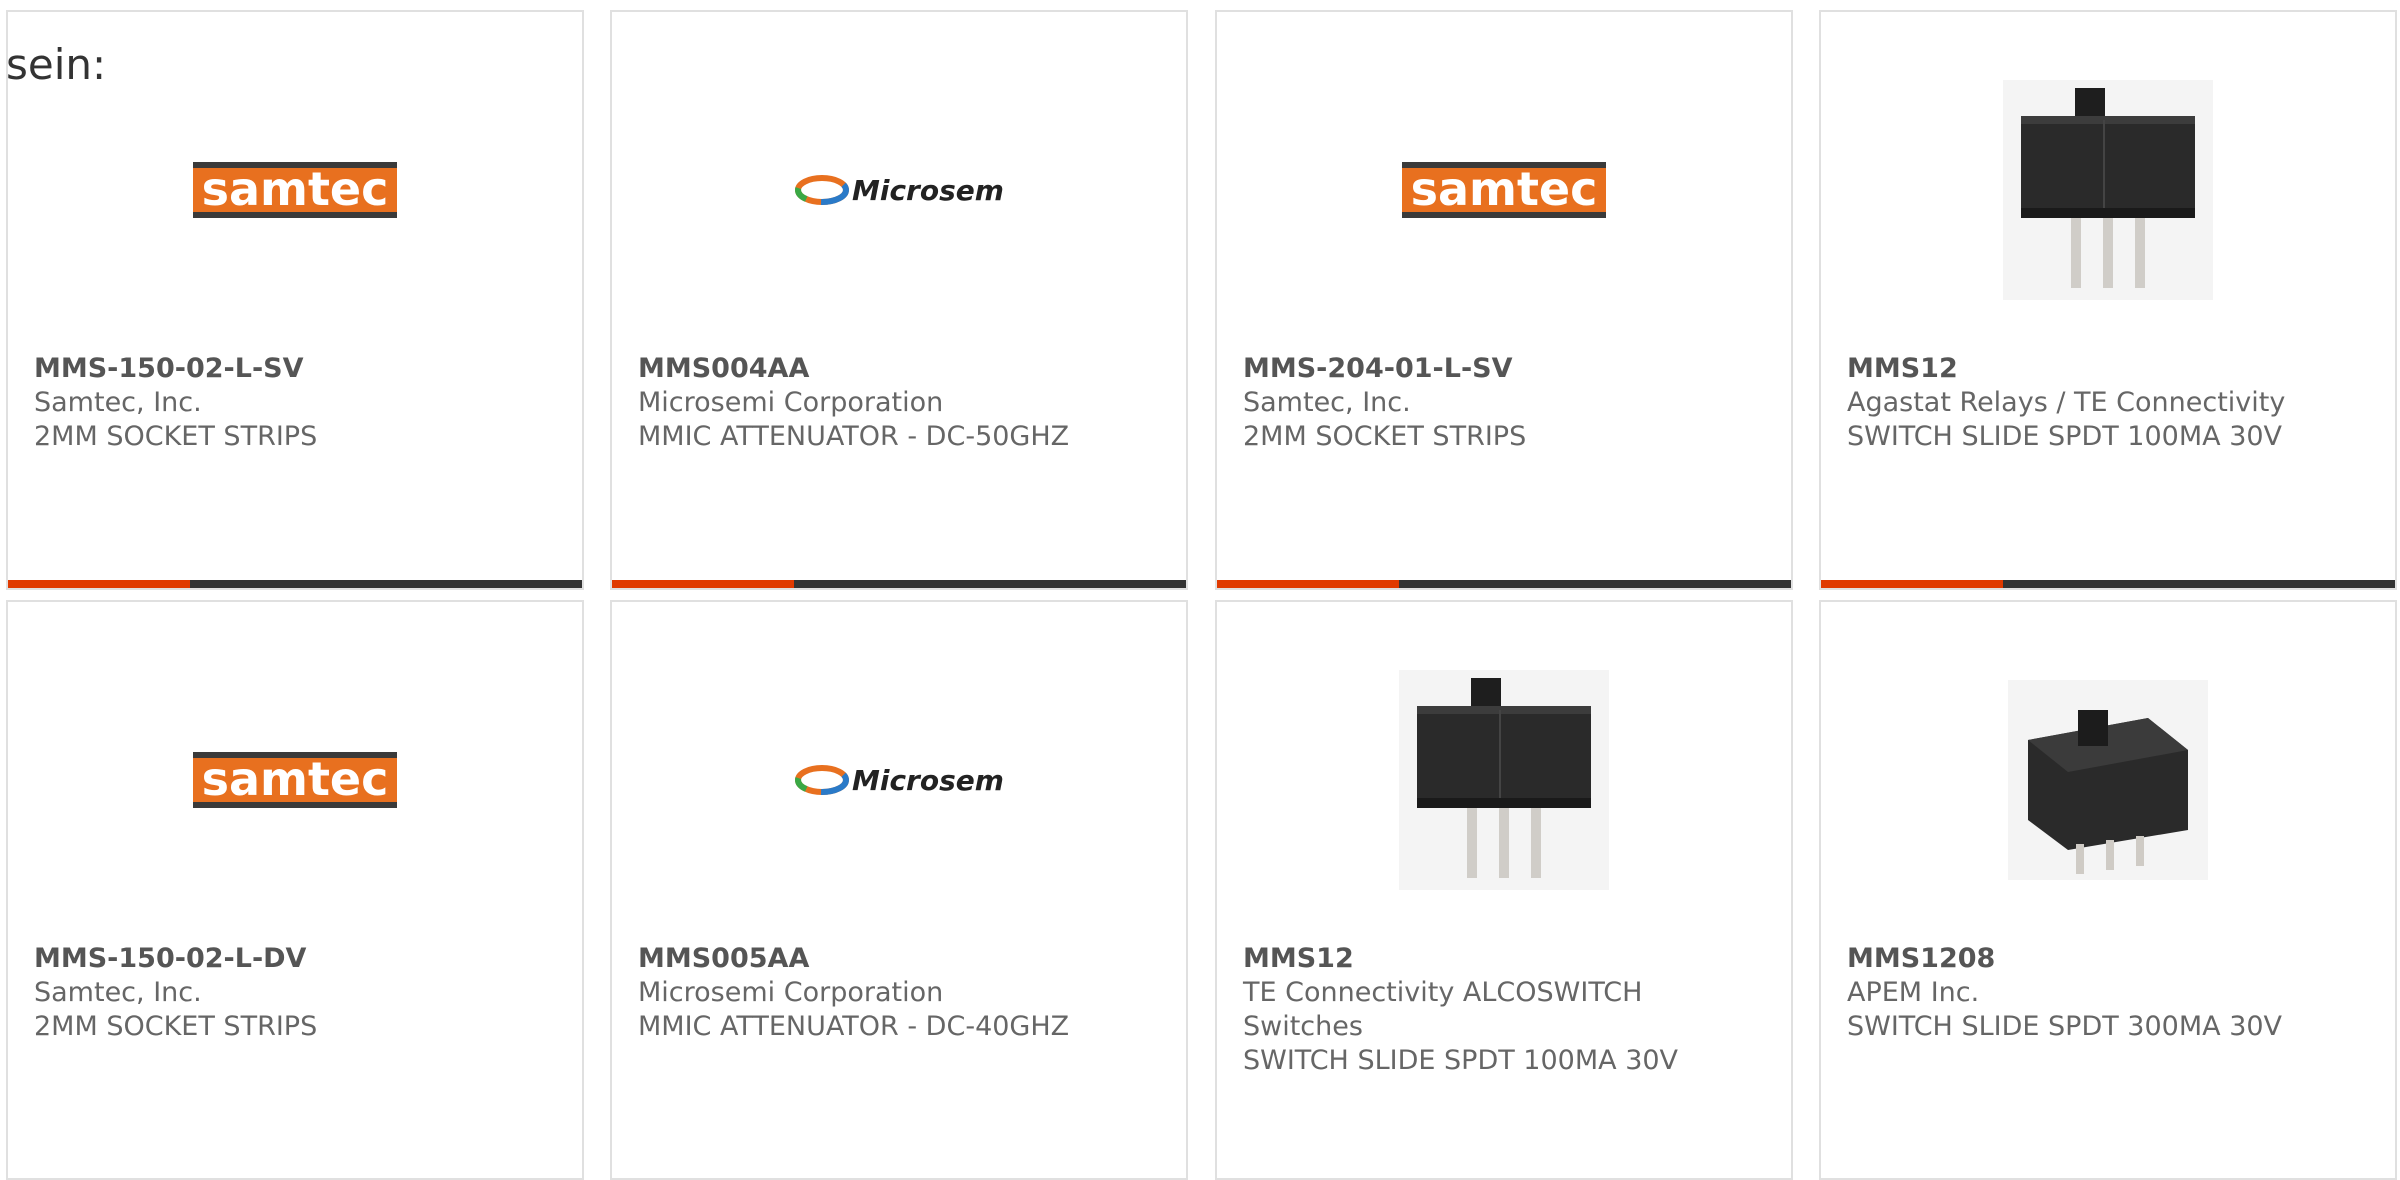 The height and width of the screenshot is (1180, 2400). What do you see at coordinates (56, 64) in the screenshot?
I see `intro-text: sein:` at bounding box center [56, 64].